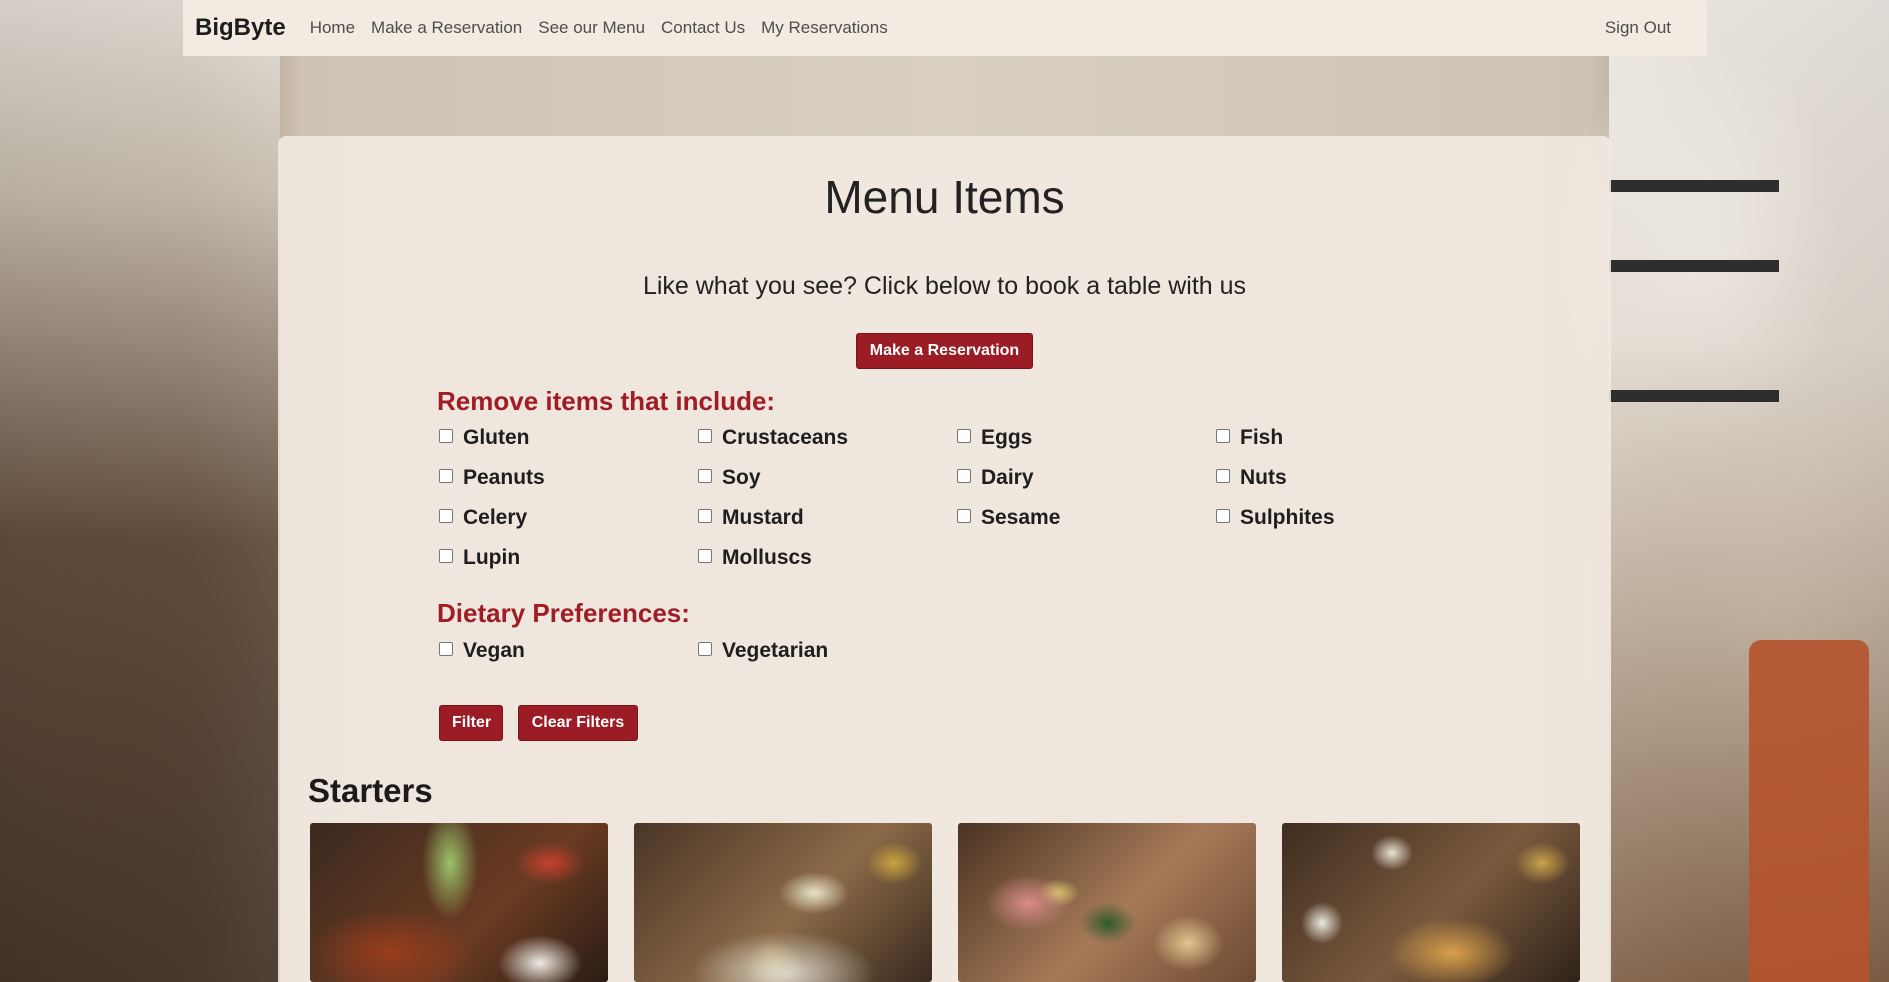  I want to click on allergen-label: Dairy, so click(1007, 477).